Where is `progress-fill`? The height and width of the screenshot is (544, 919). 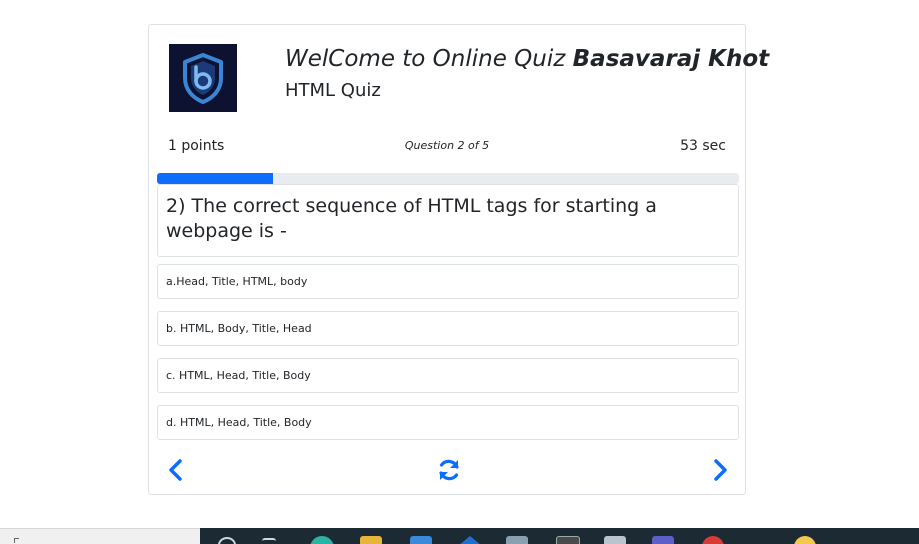
progress-fill is located at coordinates (215, 178).